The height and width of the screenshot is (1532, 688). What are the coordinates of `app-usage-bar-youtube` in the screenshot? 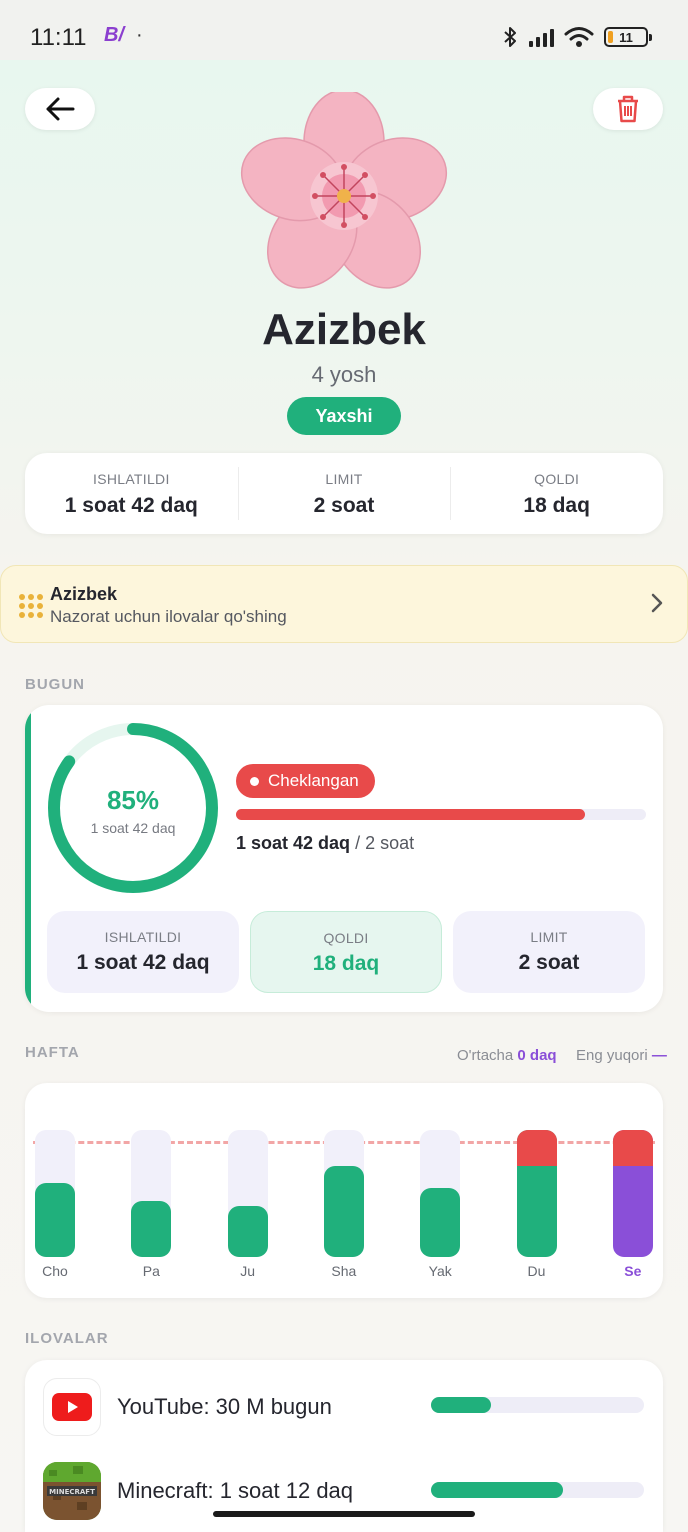 It's located at (537, 1405).